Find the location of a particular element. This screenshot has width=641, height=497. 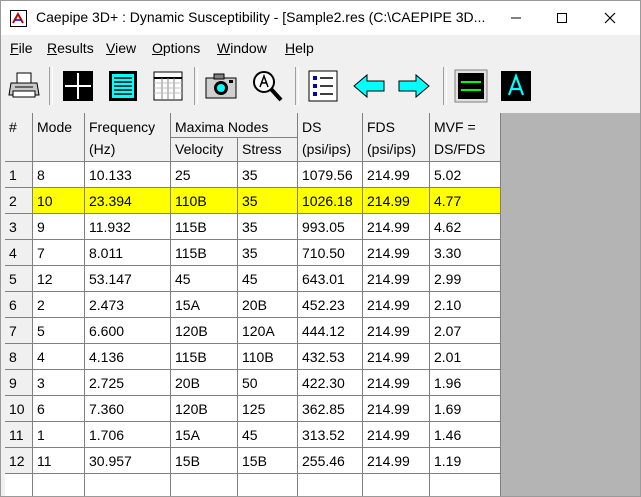

table-view-button is located at coordinates (168, 86).